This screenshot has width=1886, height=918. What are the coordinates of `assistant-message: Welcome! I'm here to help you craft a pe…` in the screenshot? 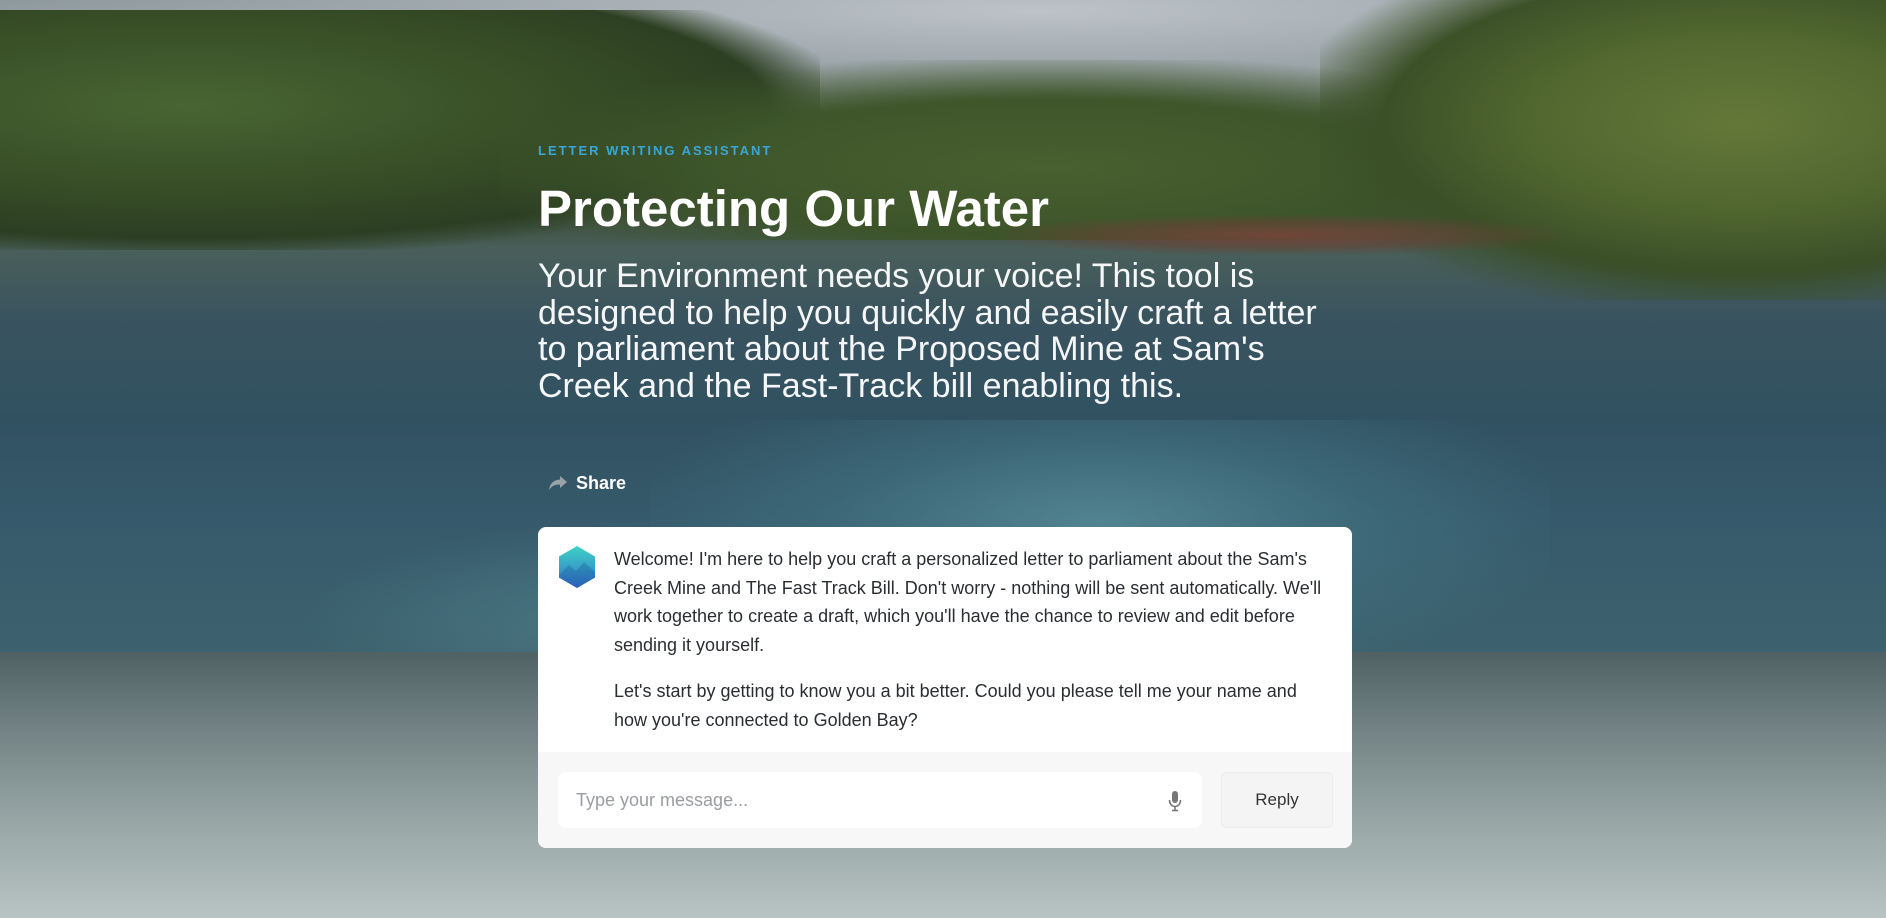 It's located at (945, 639).